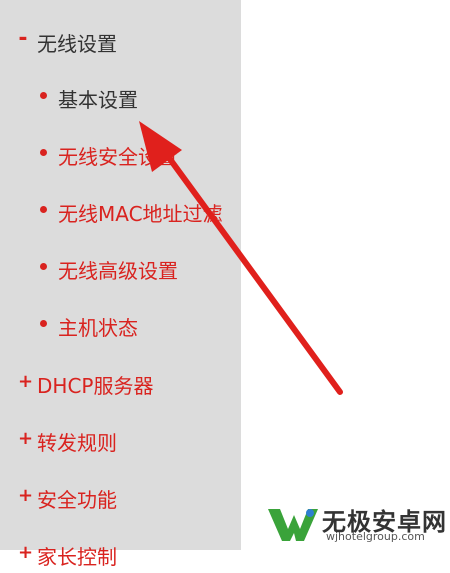 The height and width of the screenshot is (573, 450). I want to click on menu-item-mac-filter: 无线MAC地址过滤, so click(120, 212).